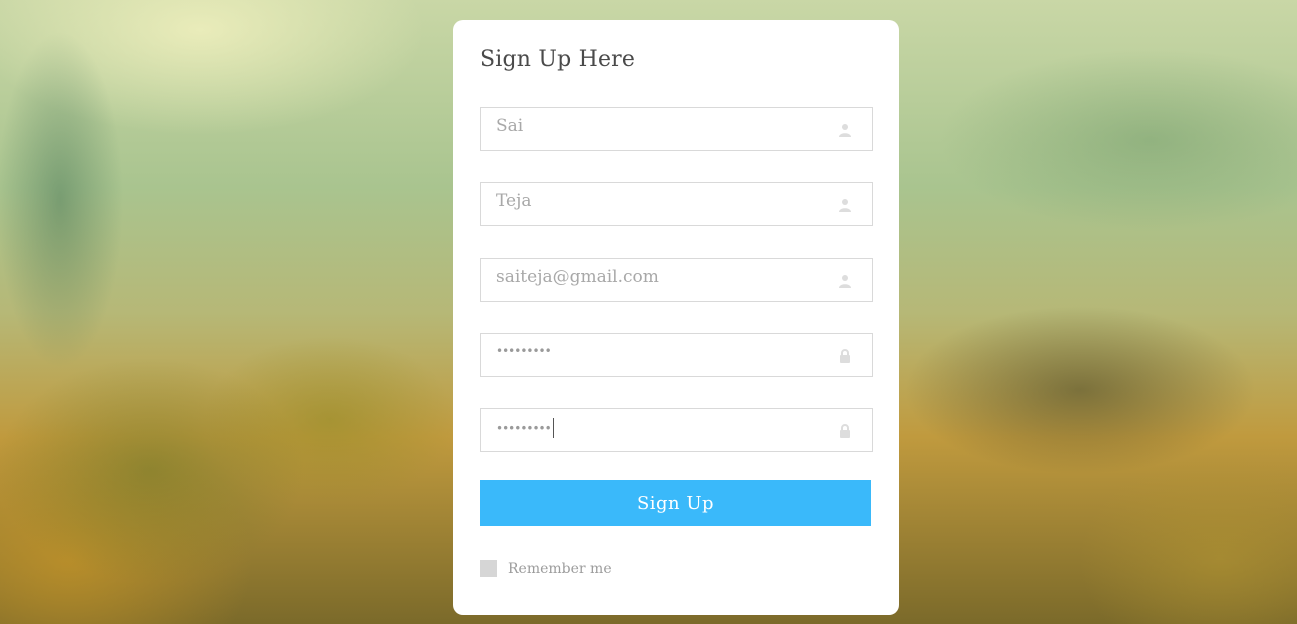 The height and width of the screenshot is (624, 1297). Describe the element at coordinates (676, 129) in the screenshot. I see `first-name-field: Sai` at that location.